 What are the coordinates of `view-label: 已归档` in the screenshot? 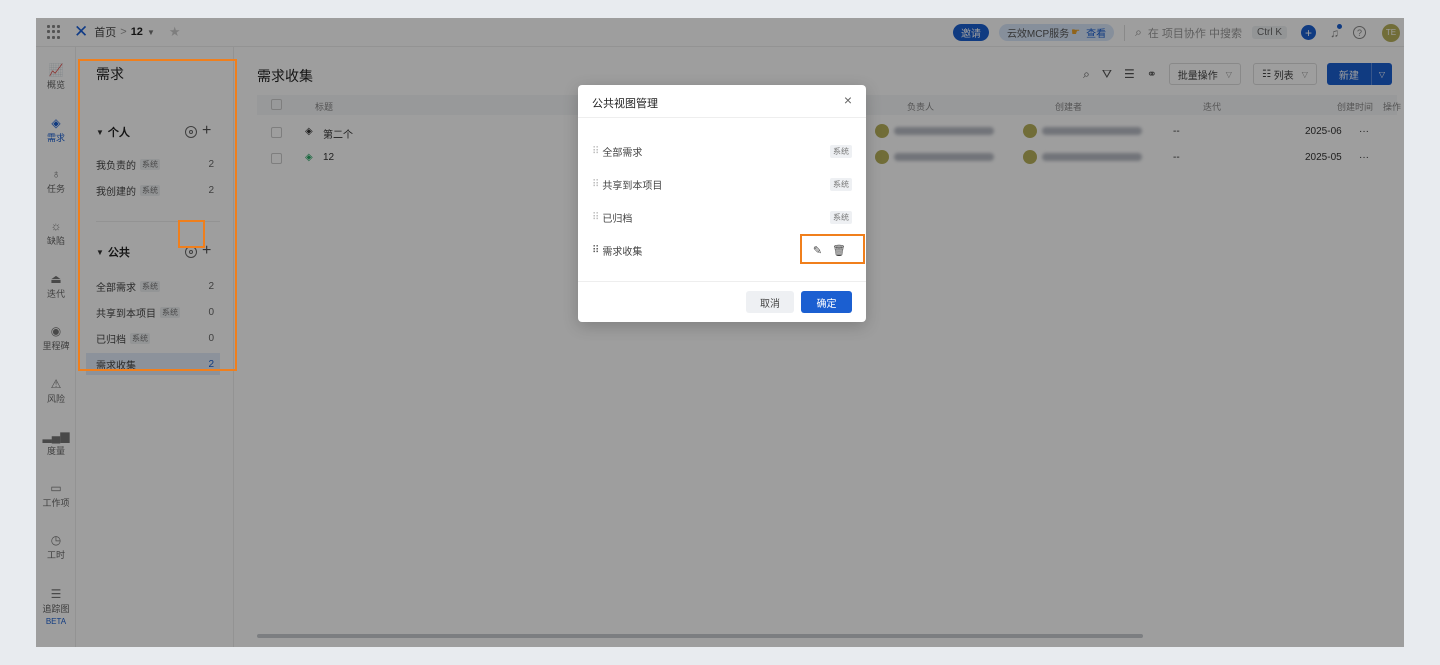 It's located at (617, 219).